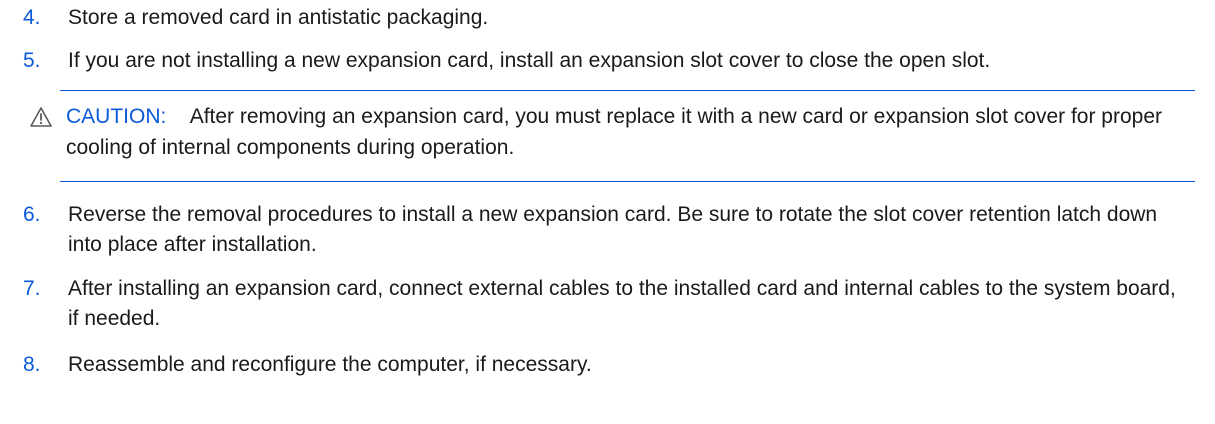 This screenshot has height=424, width=1215. What do you see at coordinates (32, 214) in the screenshot?
I see `step-number: 6.` at bounding box center [32, 214].